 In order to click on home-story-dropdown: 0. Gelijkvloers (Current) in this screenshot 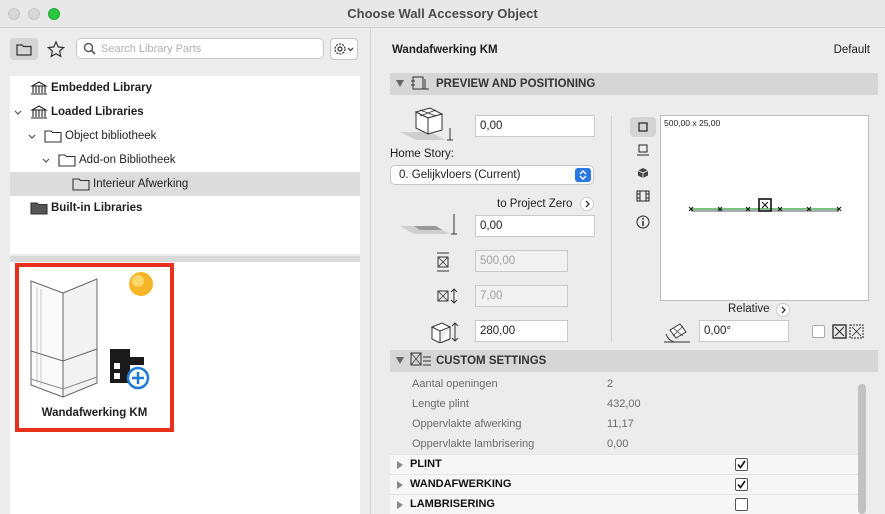, I will do `click(492, 175)`.